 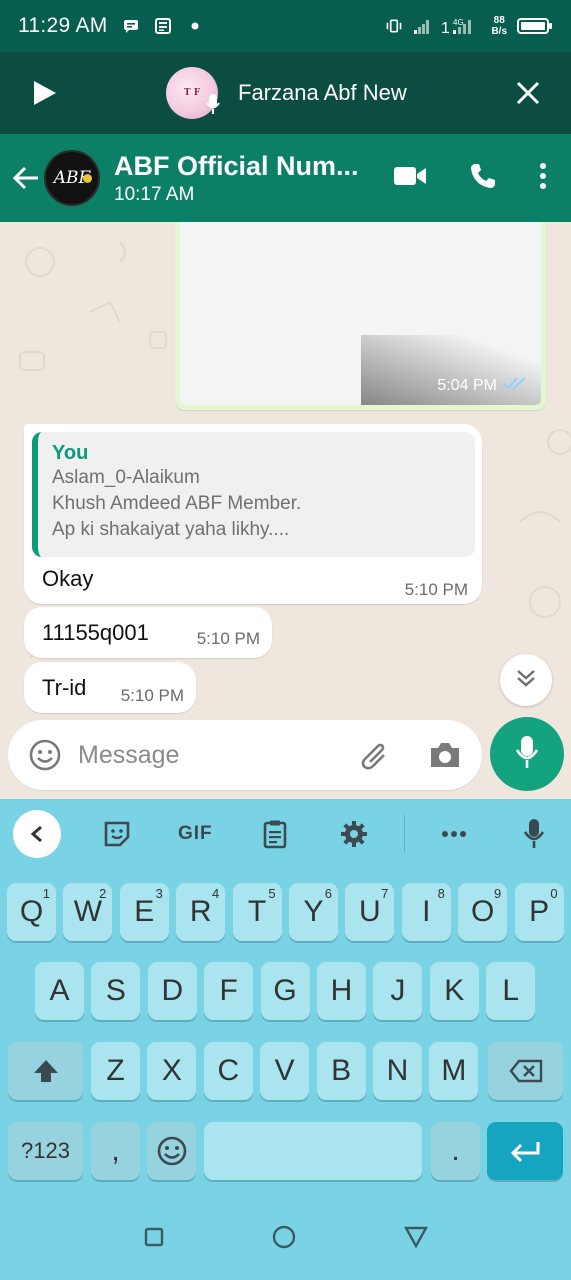 What do you see at coordinates (272, 893) in the screenshot?
I see `key-number-hint: 5` at bounding box center [272, 893].